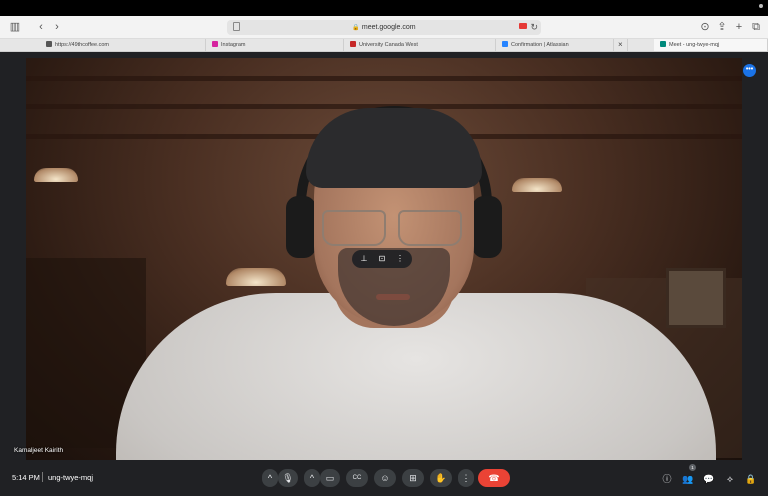 Image resolution: width=768 pixels, height=496 pixels. I want to click on browser-toolbar: ▥ ‹ › 🔒 meet.google.com ↻ ⊙ ⇪ + ⧉, so click(384, 27).